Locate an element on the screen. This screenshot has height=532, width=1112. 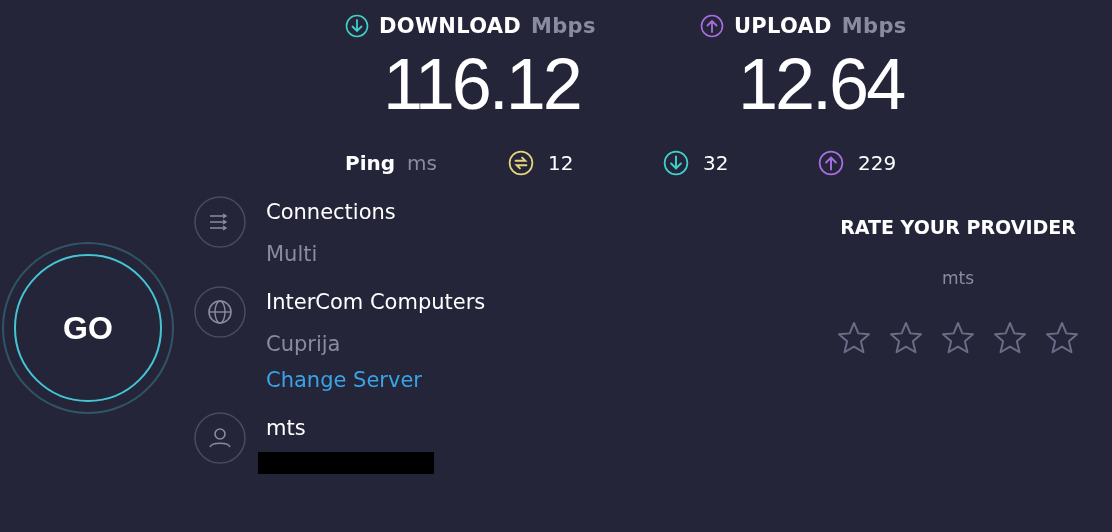
detail-subtitle: Multi is located at coordinates (292, 254).